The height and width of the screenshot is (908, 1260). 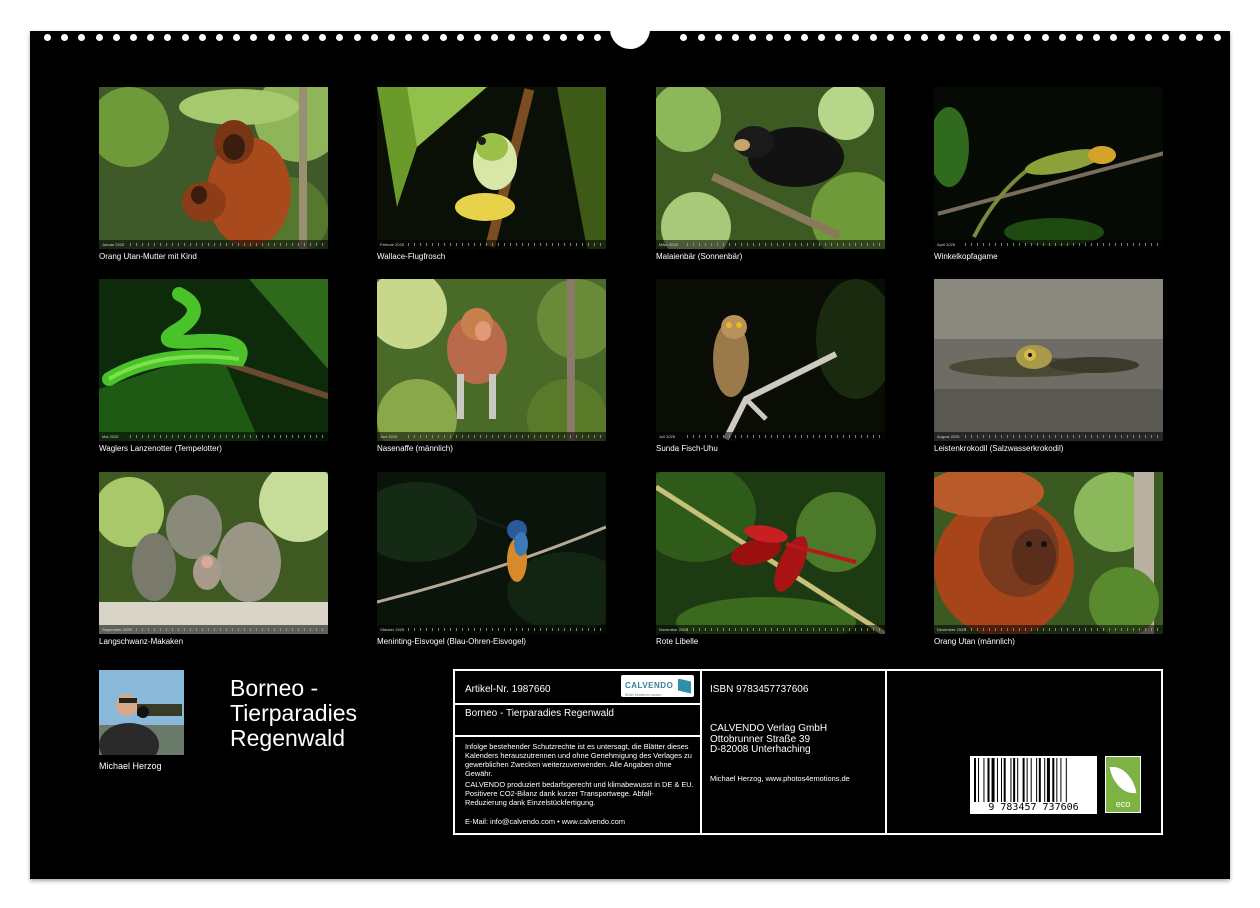 I want to click on photo-caption: Orang Utan-Mutter mit Kind, so click(x=148, y=256).